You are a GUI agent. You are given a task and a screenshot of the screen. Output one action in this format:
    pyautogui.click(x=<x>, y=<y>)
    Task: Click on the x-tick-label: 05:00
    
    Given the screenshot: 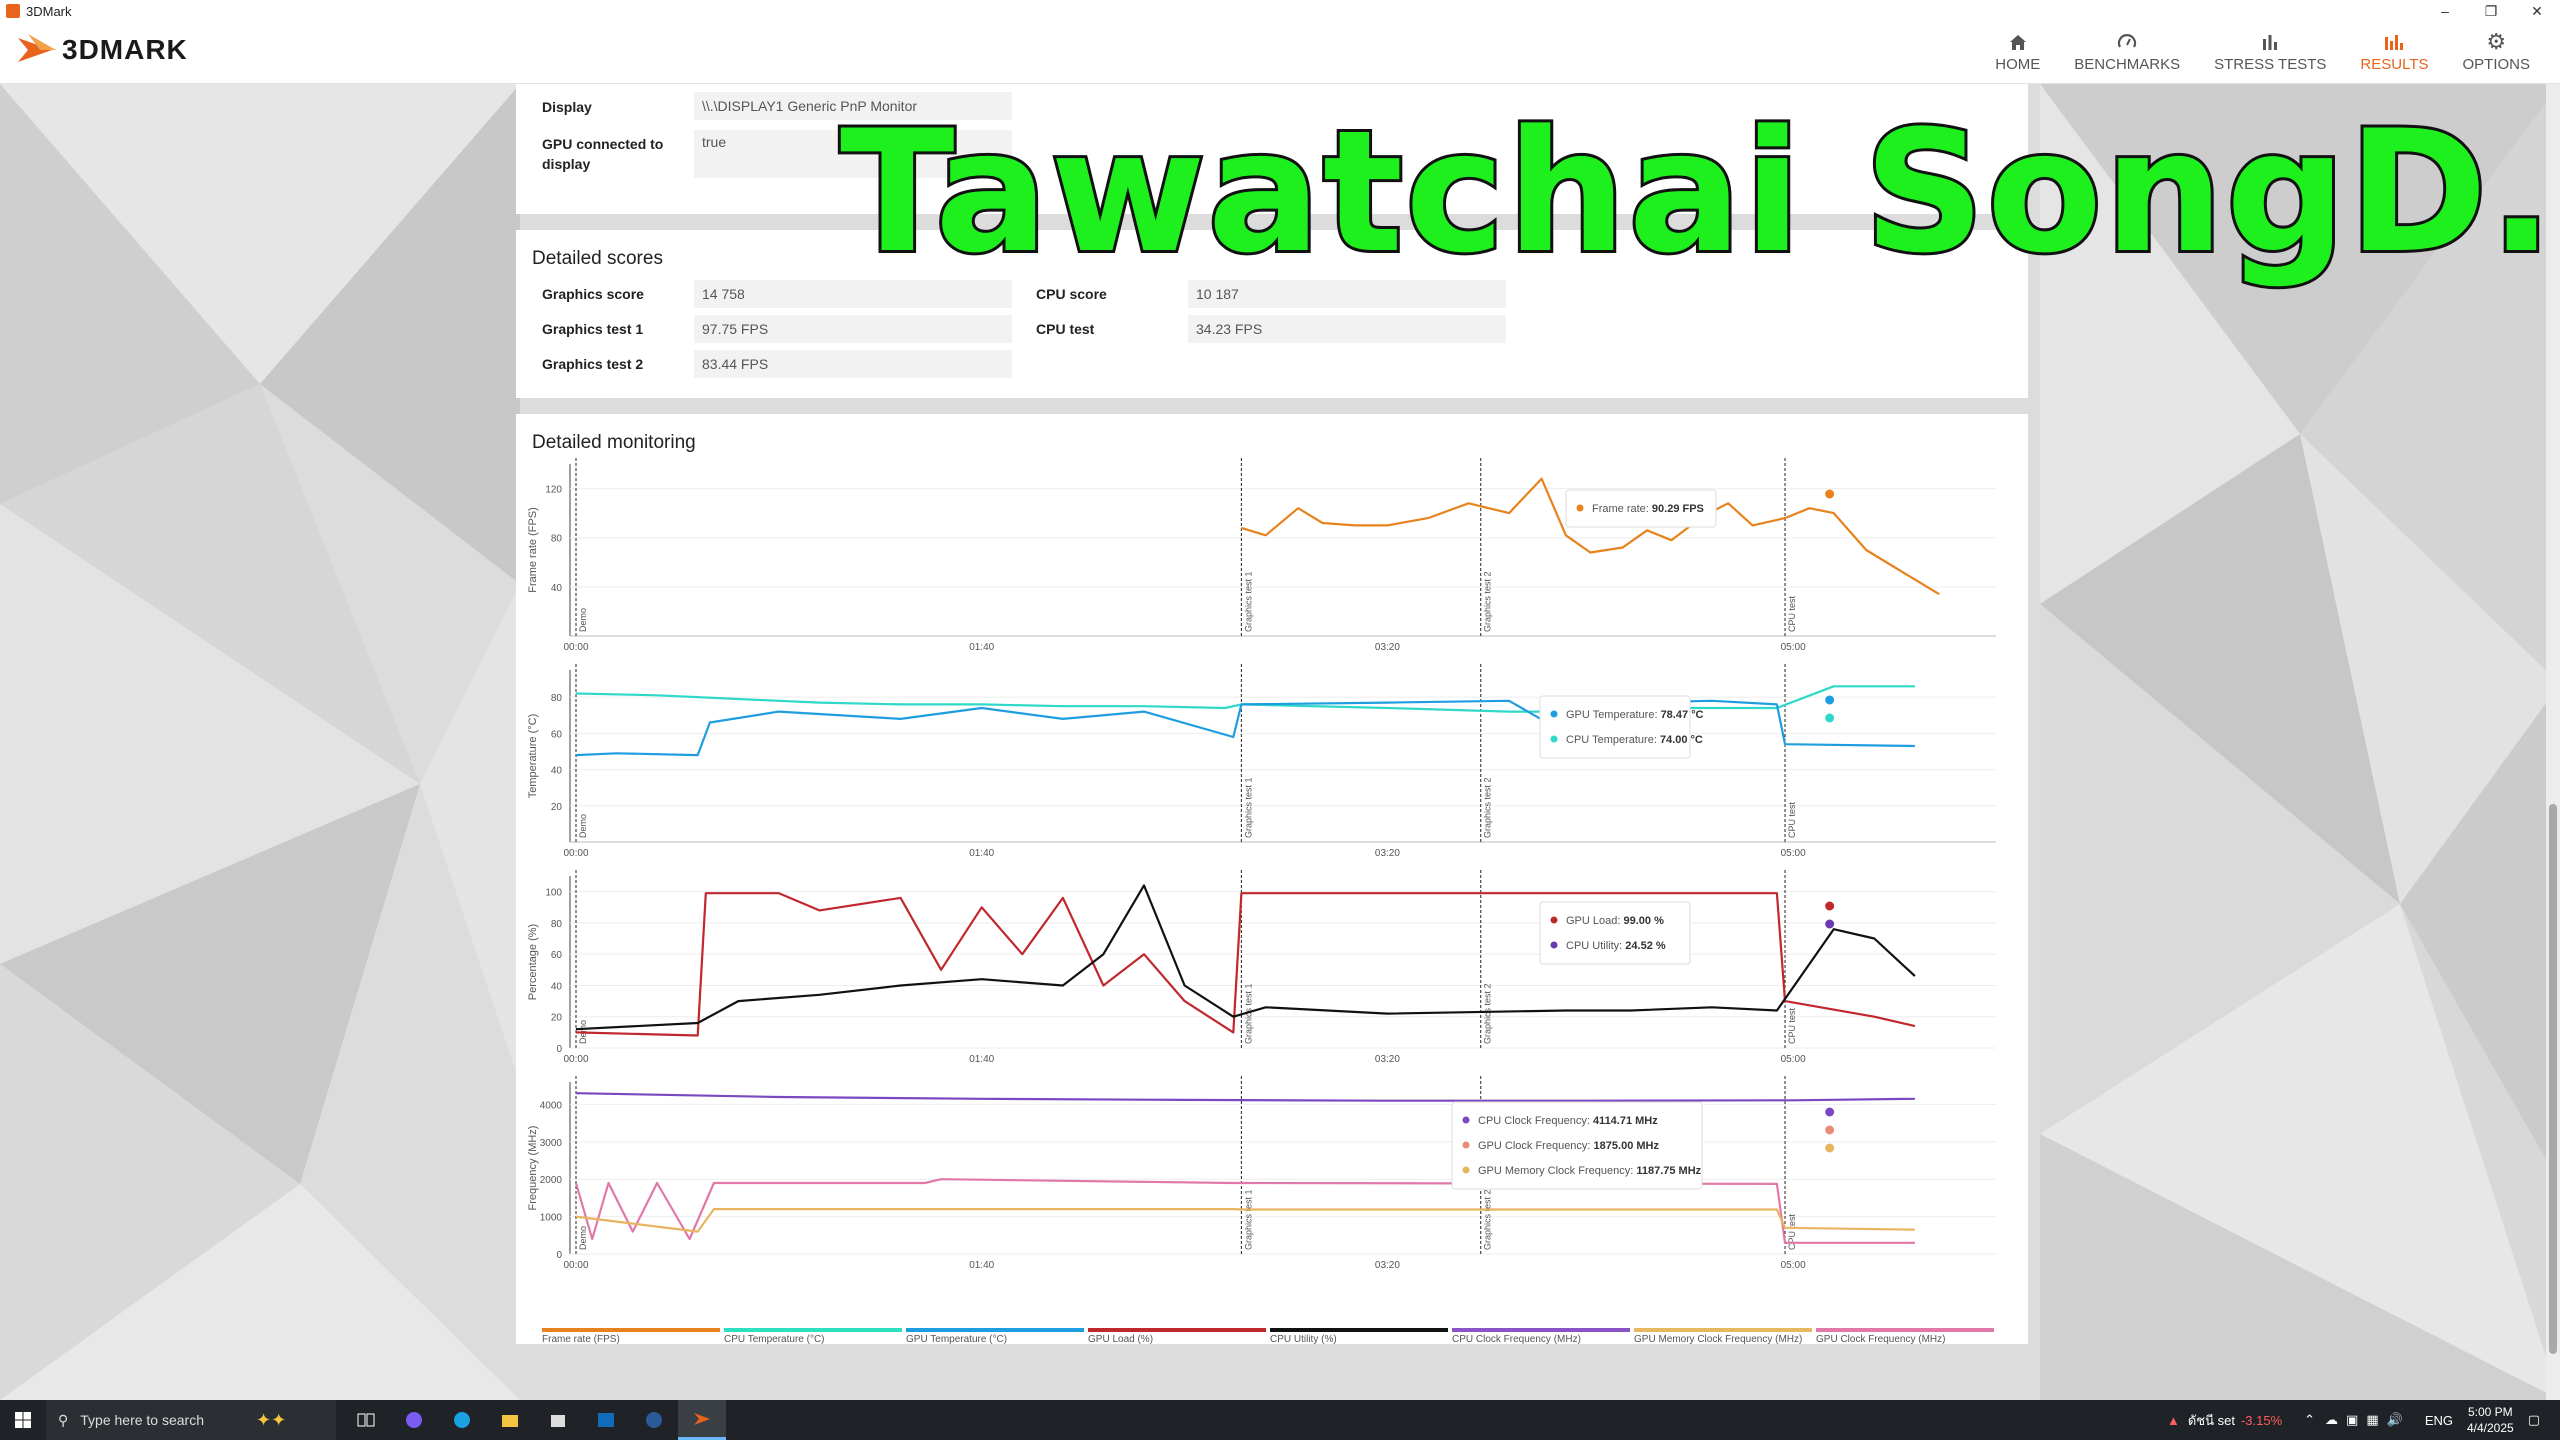 What is the action you would take?
    pyautogui.click(x=1793, y=647)
    